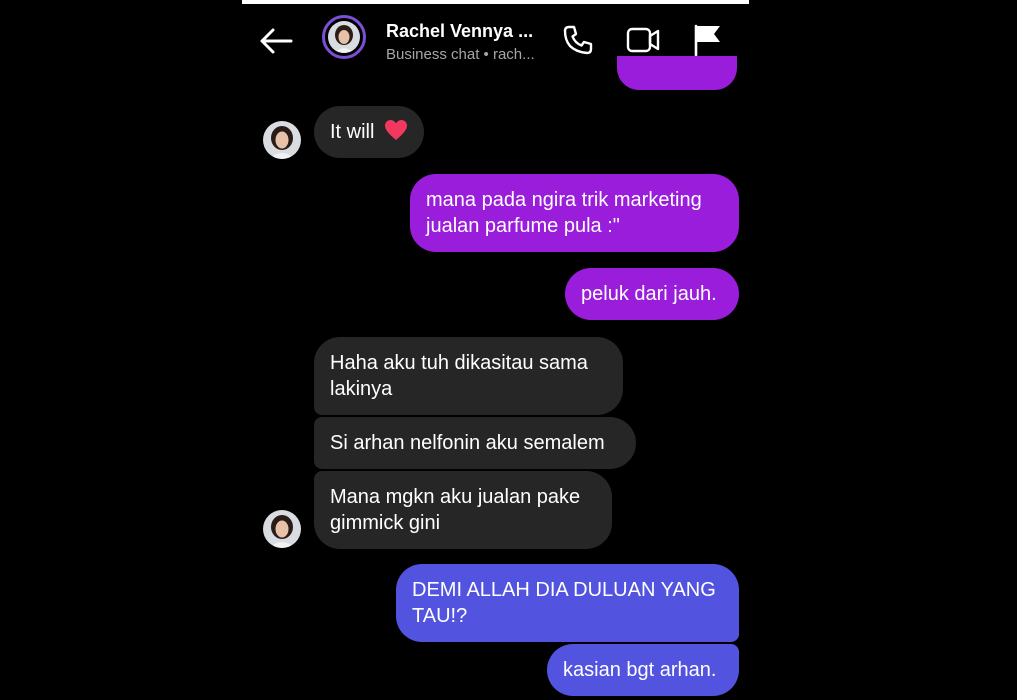 Image resolution: width=1017 pixels, height=700 pixels. Describe the element at coordinates (463, 510) in the screenshot. I see `received-message: Mana mgkn aku jualan pake gimmick gini` at that location.